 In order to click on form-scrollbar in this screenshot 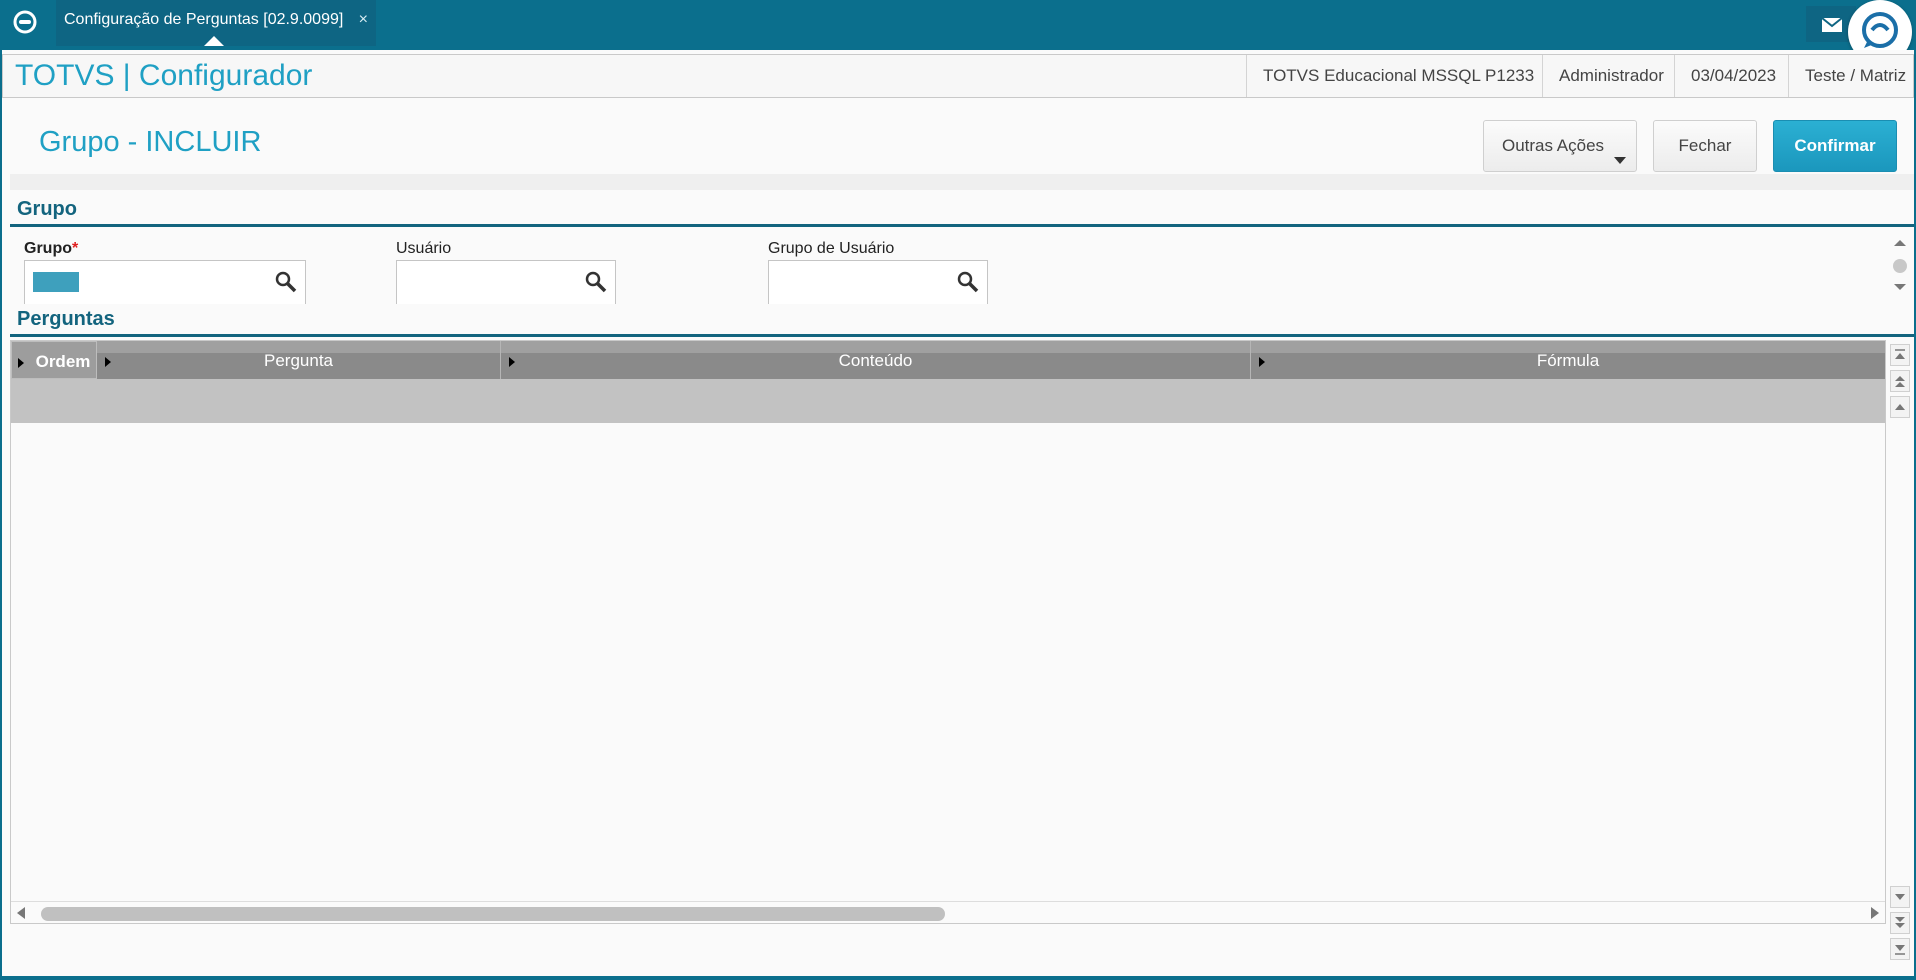, I will do `click(1900, 266)`.